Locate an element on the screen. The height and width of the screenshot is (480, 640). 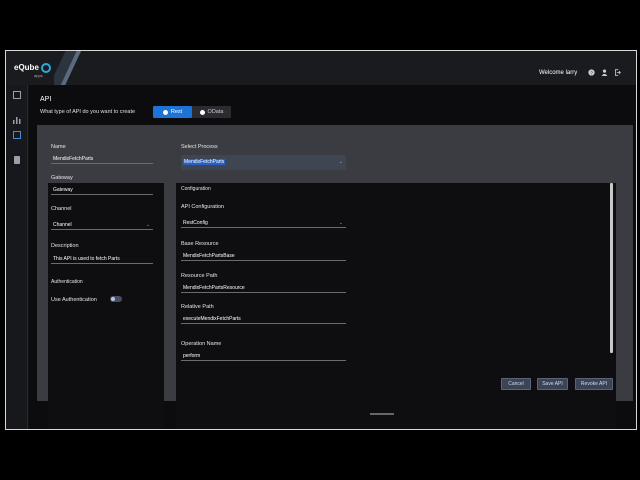
name-input: MendixFetchParts is located at coordinates (102, 159).